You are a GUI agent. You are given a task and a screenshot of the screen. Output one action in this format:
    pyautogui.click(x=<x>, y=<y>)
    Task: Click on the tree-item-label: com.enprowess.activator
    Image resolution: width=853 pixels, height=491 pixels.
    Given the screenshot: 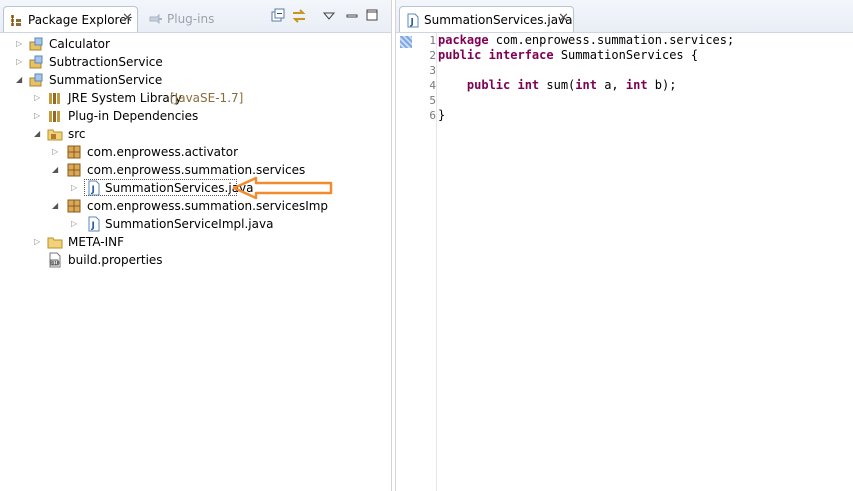 What is the action you would take?
    pyautogui.click(x=163, y=152)
    